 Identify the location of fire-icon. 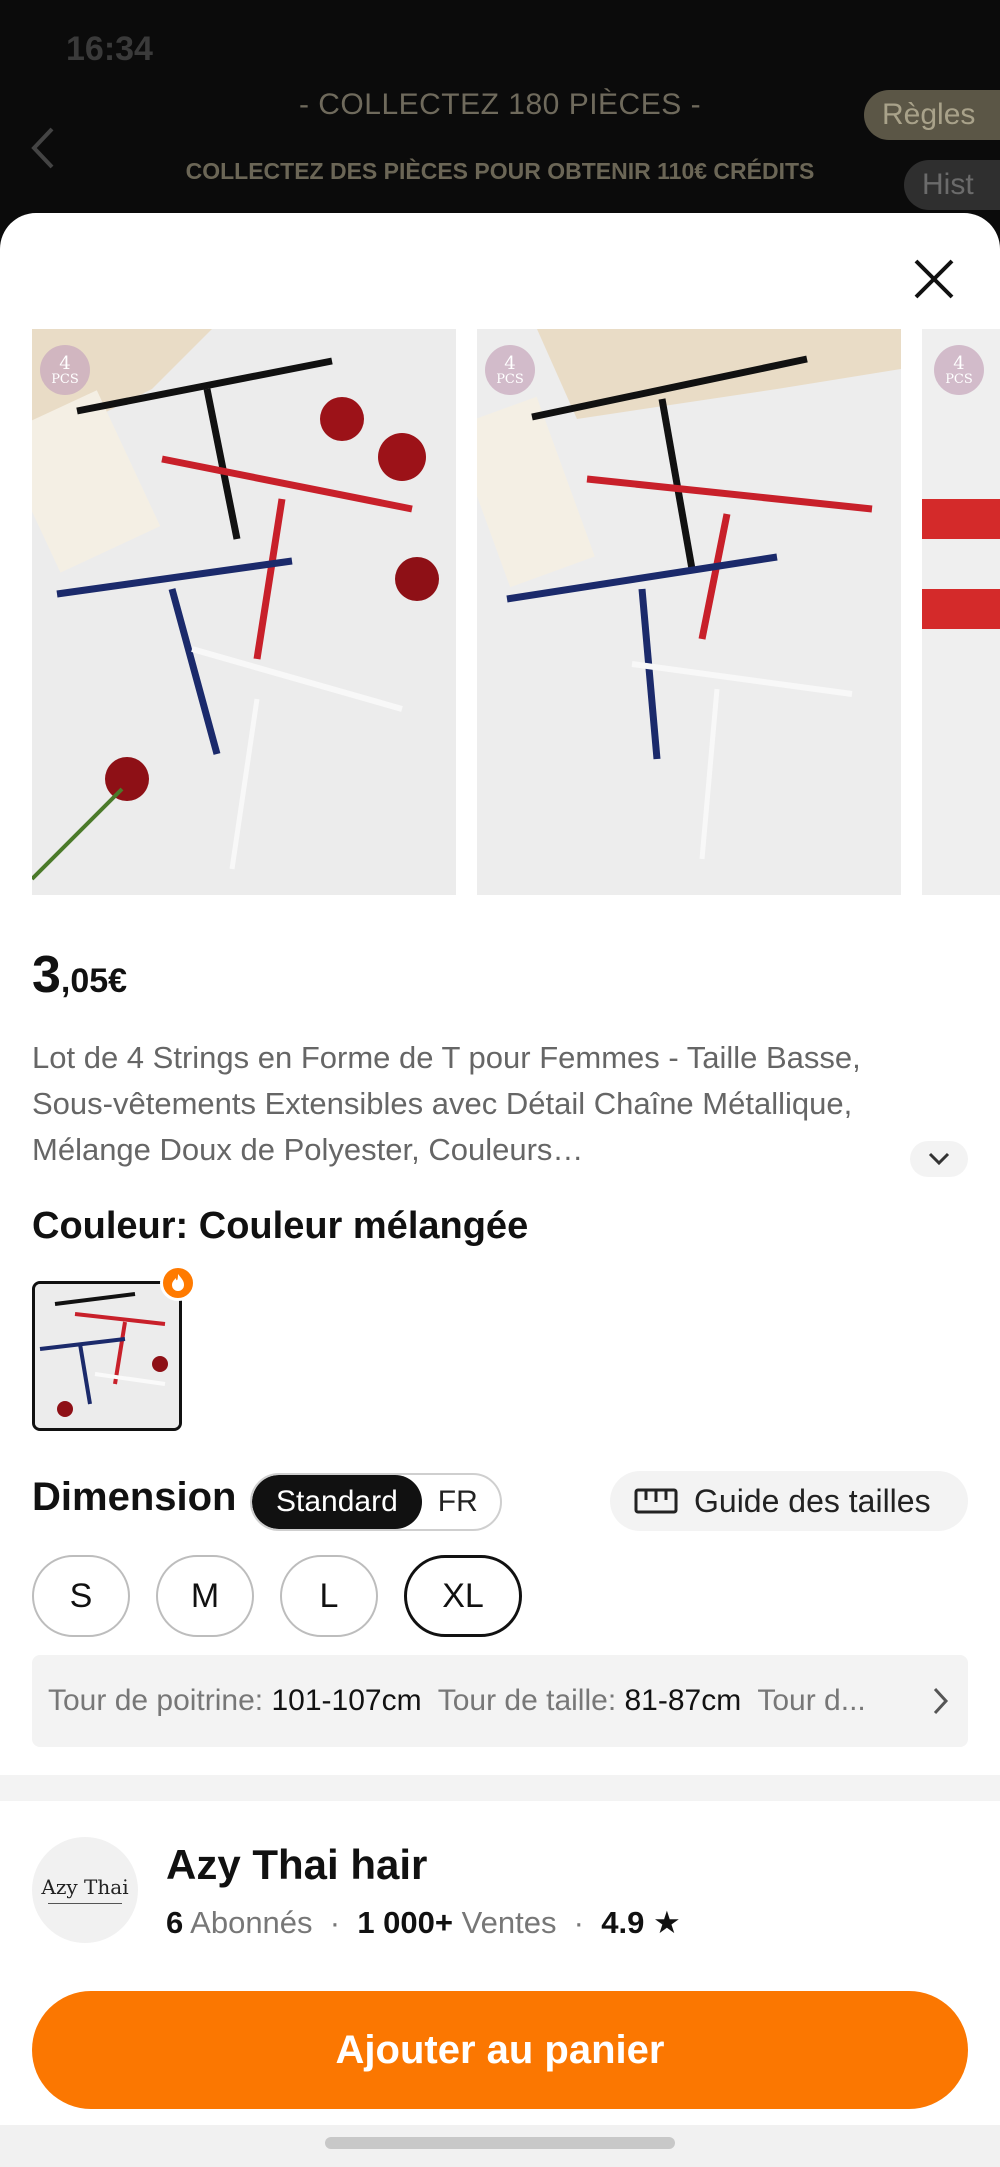
(178, 1283).